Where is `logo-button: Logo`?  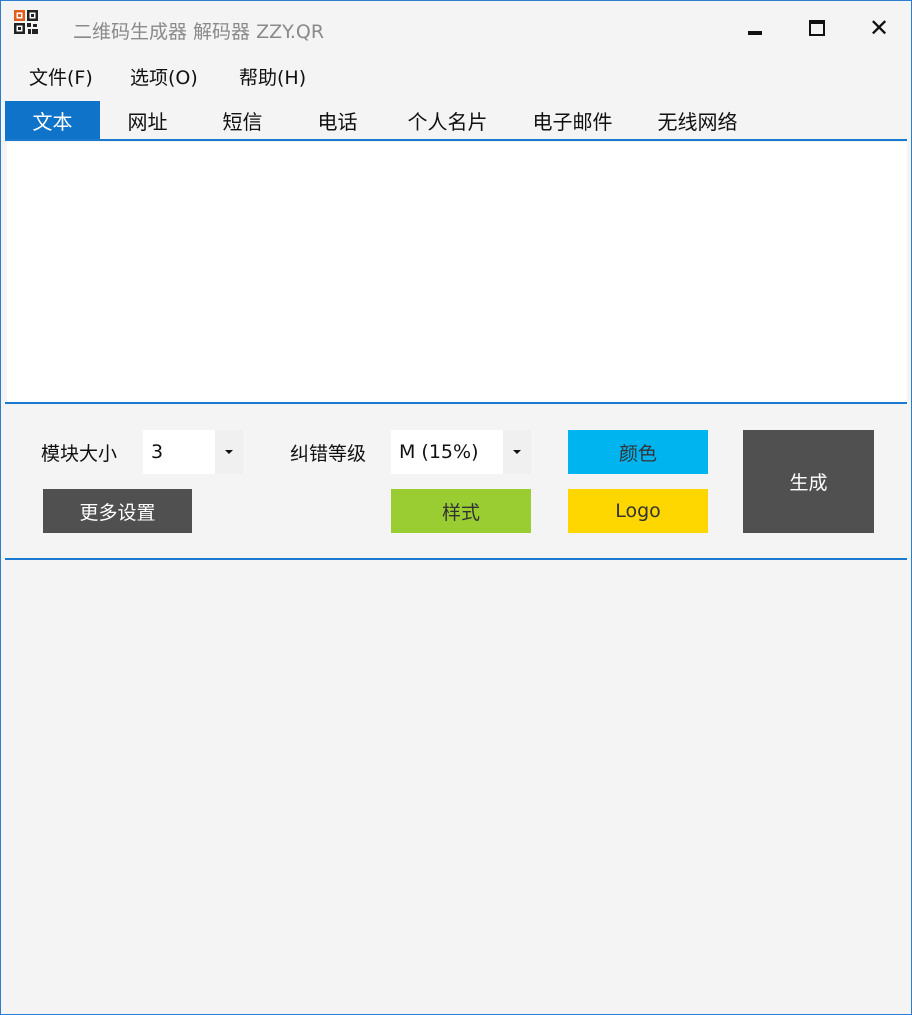 logo-button: Logo is located at coordinates (638, 511).